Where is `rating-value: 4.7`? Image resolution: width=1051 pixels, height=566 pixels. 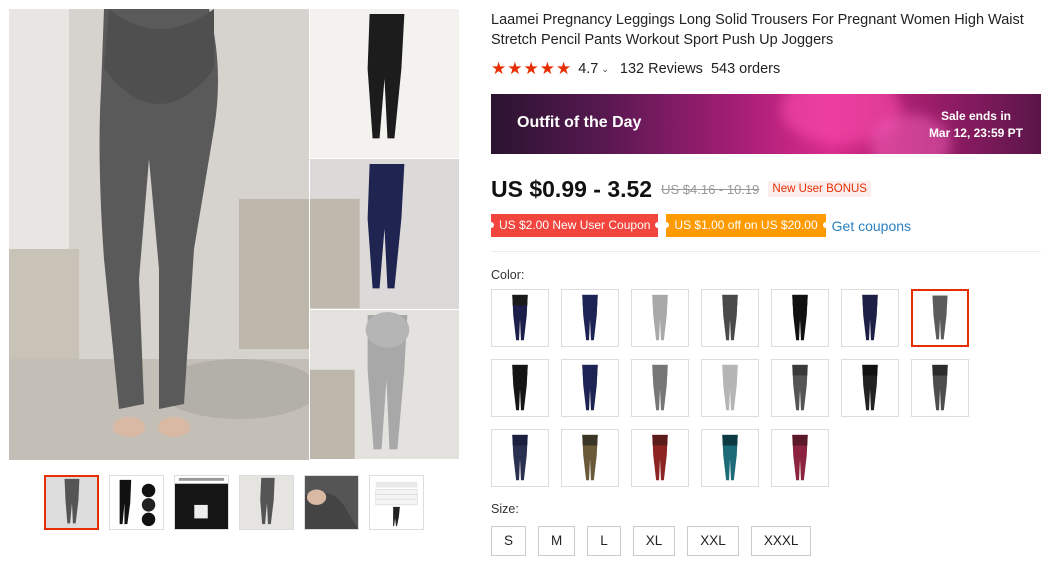
rating-value: 4.7 is located at coordinates (588, 69).